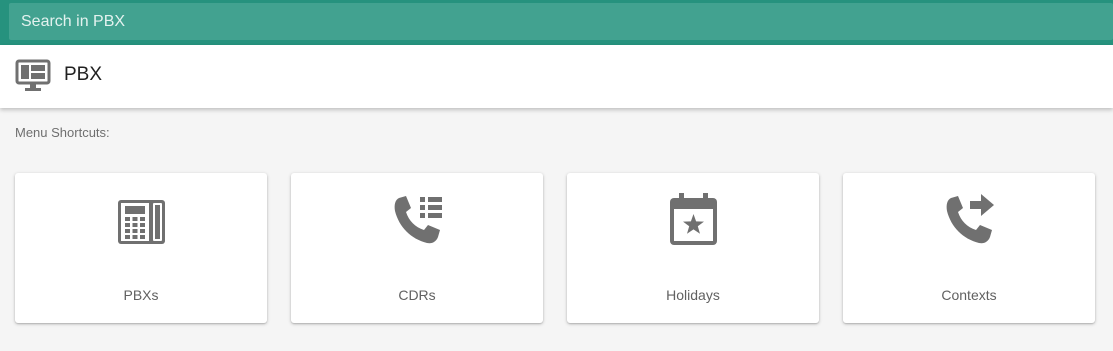  Describe the element at coordinates (969, 248) in the screenshot. I see `shortcut-card-contexts: Contexts` at that location.